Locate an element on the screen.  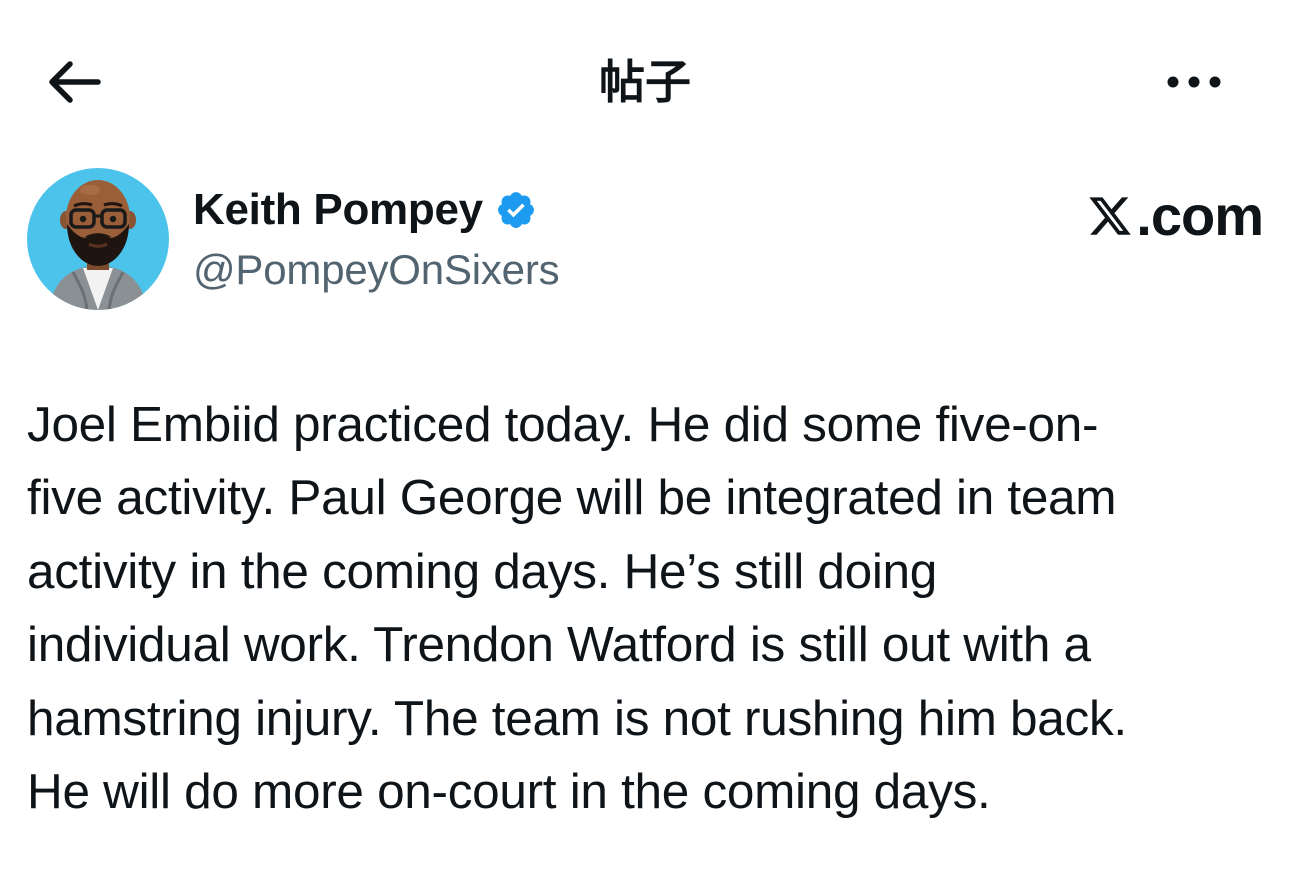
brand-watermark: .com is located at coordinates (1175, 215).